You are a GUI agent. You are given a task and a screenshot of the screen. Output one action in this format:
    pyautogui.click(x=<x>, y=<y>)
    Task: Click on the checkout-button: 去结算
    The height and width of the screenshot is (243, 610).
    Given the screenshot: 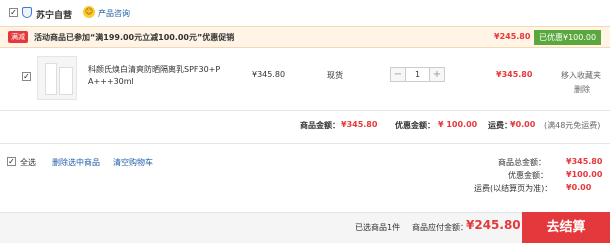 What is the action you would take?
    pyautogui.click(x=566, y=227)
    